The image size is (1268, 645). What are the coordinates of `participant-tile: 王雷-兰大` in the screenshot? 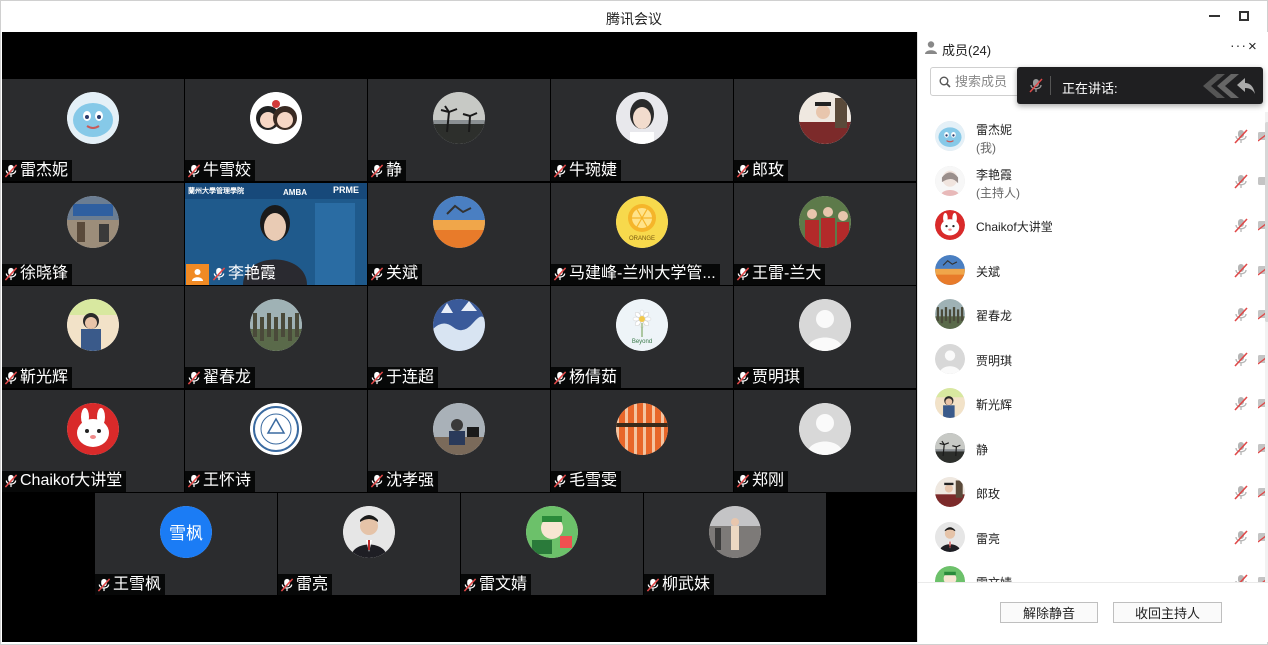 It's located at (825, 233).